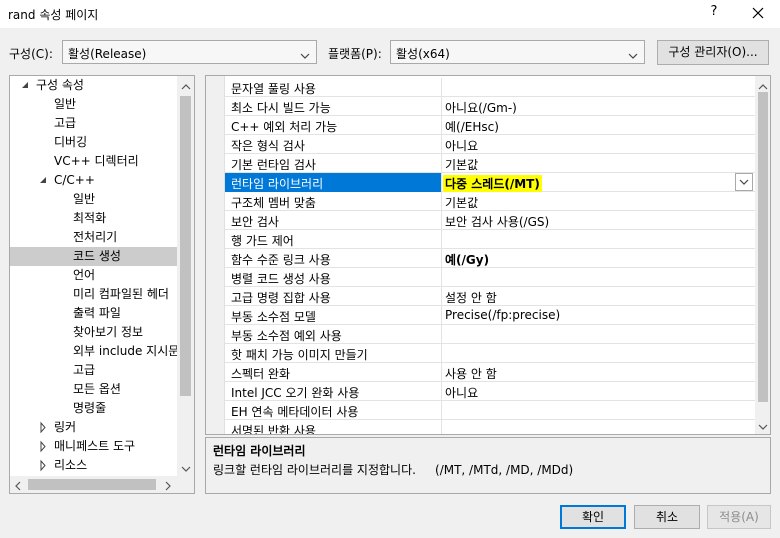 This screenshot has height=538, width=780. Describe the element at coordinates (93, 332) in the screenshot. I see `tree-item: 찾아보기 정보` at that location.